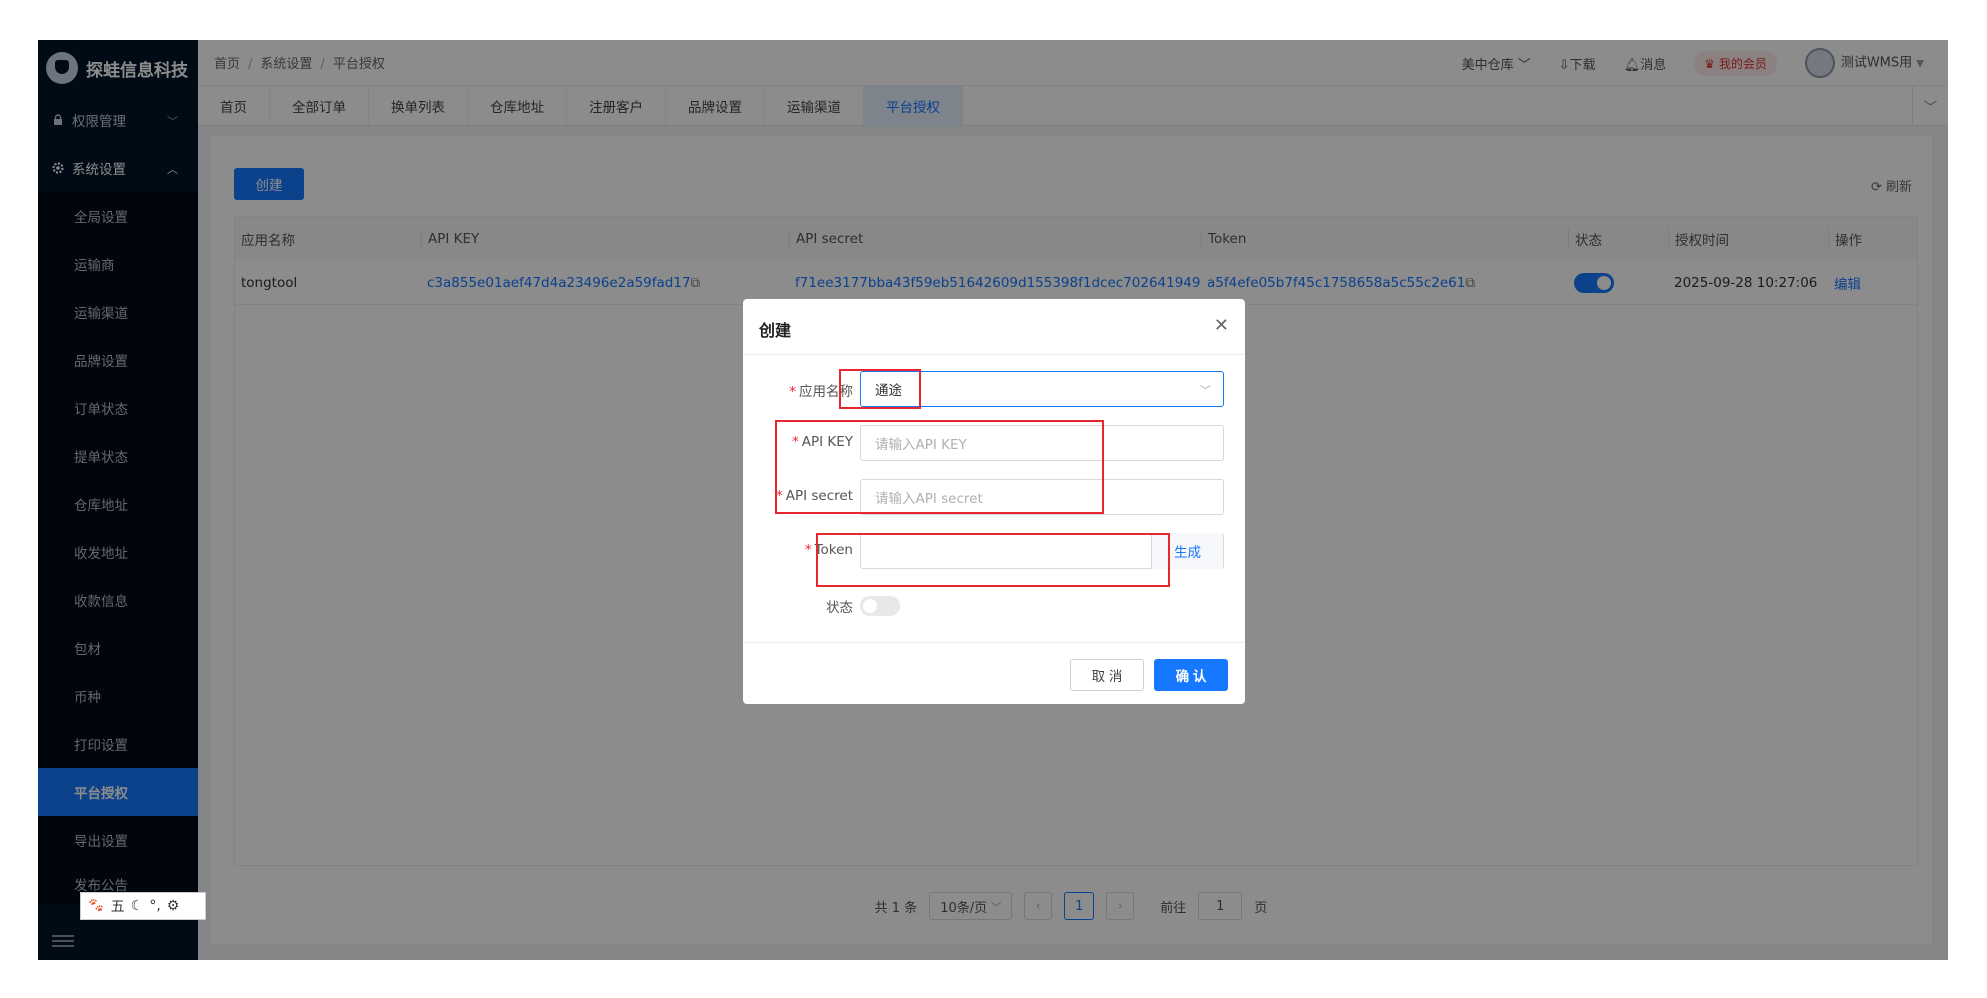  Describe the element at coordinates (137, 906) in the screenshot. I see `moon-icon: ☾` at that location.